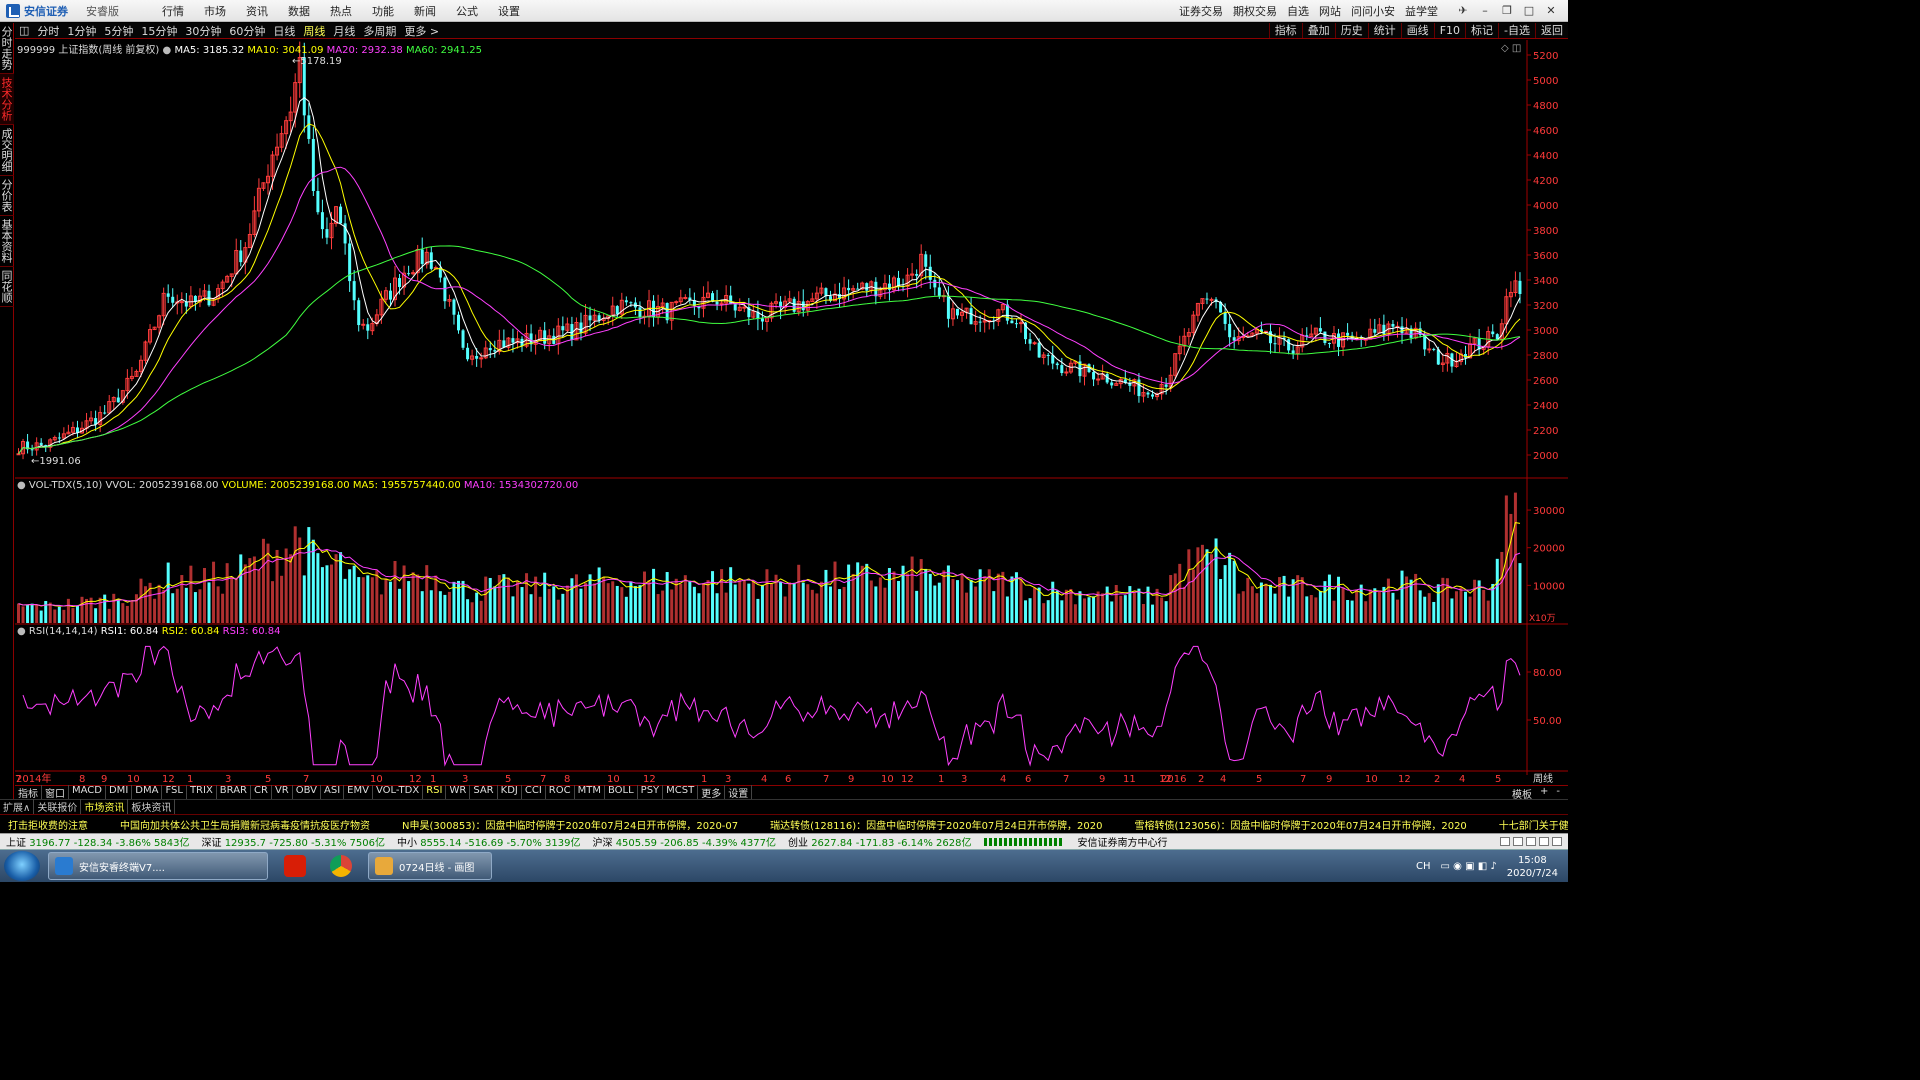 The width and height of the screenshot is (1920, 1080). Describe the element at coordinates (48, 824) in the screenshot. I see `news-item: 打击拒收费的注意` at that location.